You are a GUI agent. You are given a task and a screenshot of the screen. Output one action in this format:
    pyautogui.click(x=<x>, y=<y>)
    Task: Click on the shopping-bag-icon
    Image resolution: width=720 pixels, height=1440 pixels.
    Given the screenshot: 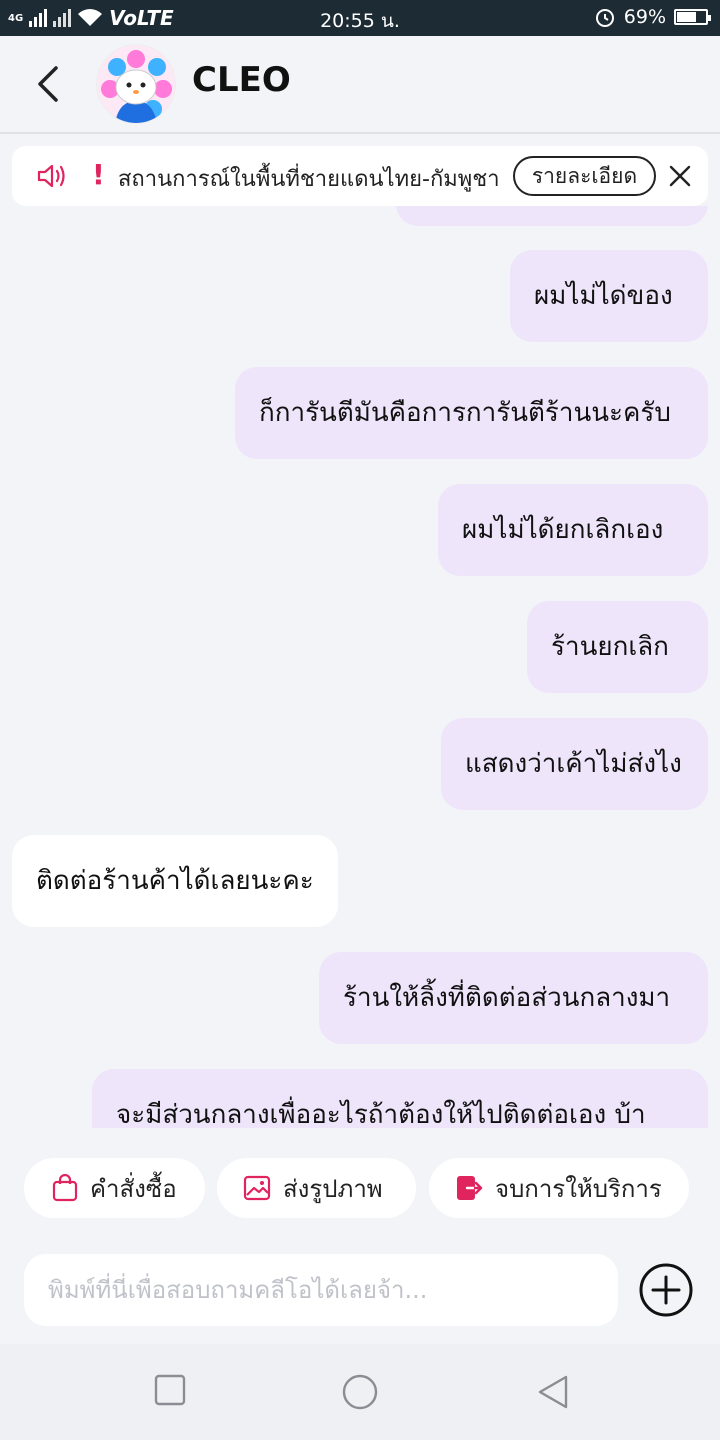 What is the action you would take?
    pyautogui.click(x=65, y=1188)
    